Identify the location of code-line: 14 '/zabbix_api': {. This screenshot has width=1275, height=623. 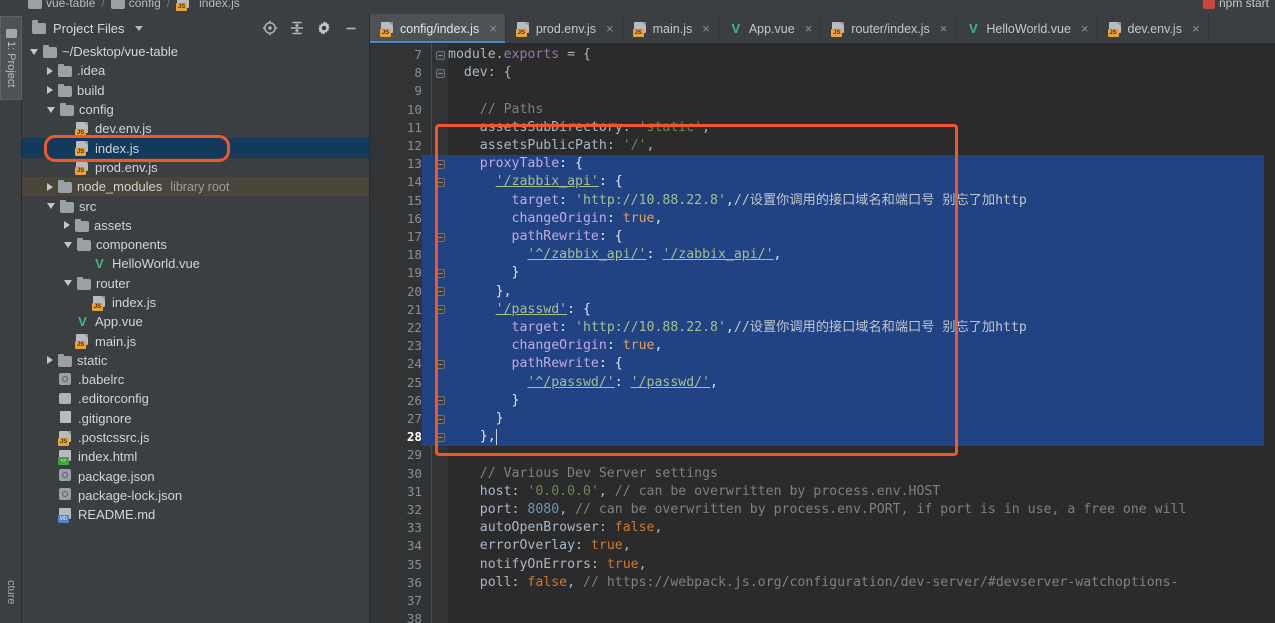
(822, 182).